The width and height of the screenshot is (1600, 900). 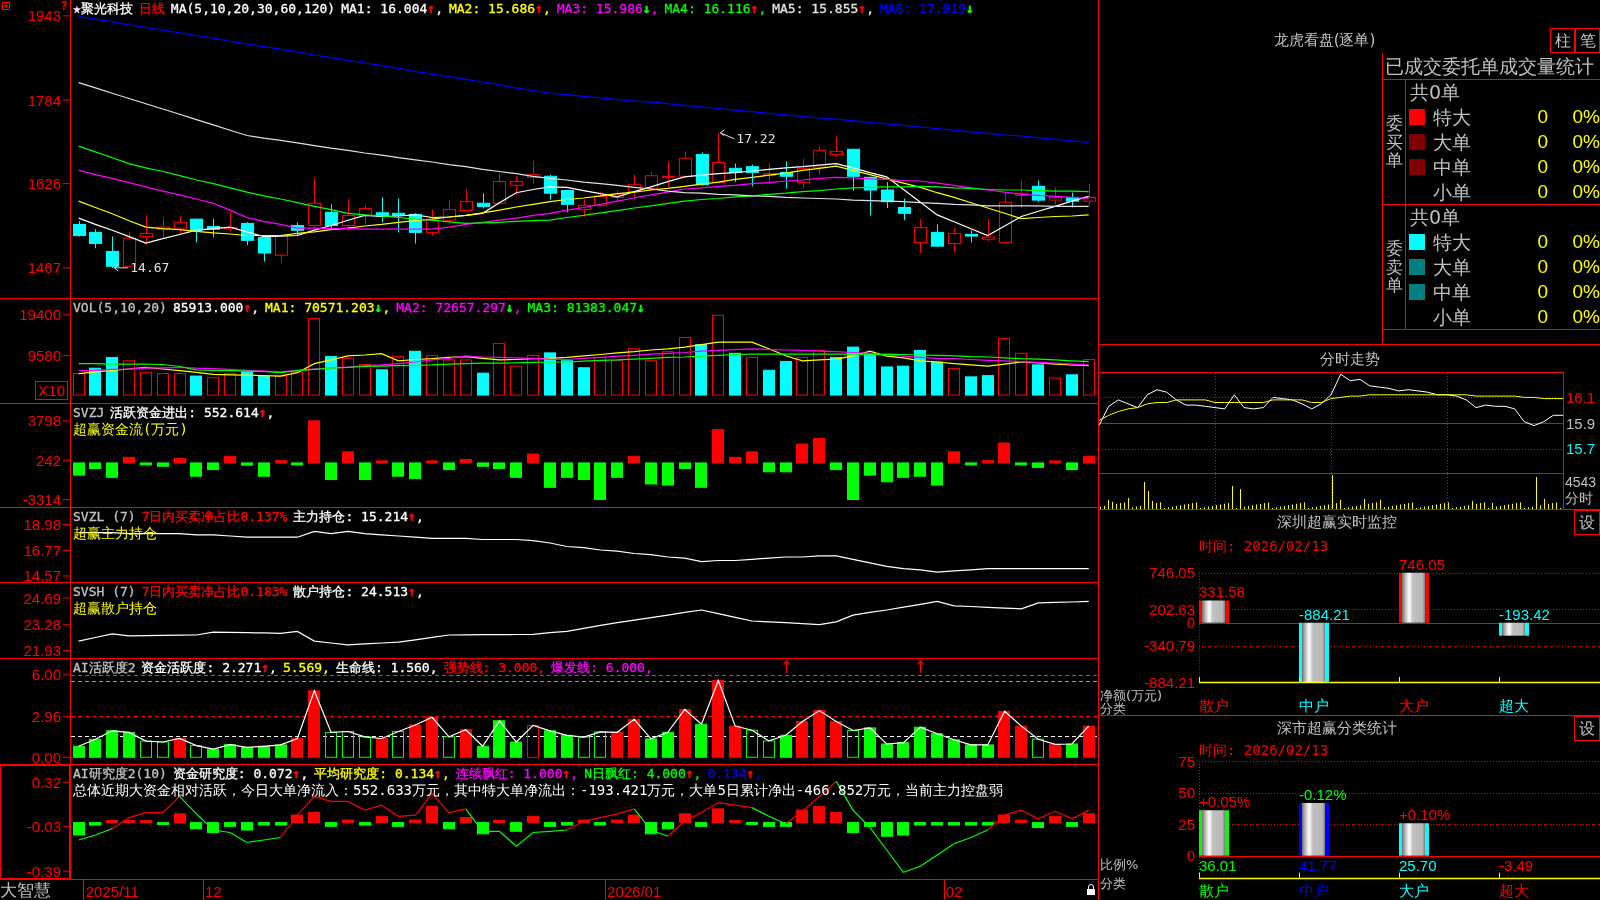 I want to click on order-total: 共0单, so click(x=1435, y=92).